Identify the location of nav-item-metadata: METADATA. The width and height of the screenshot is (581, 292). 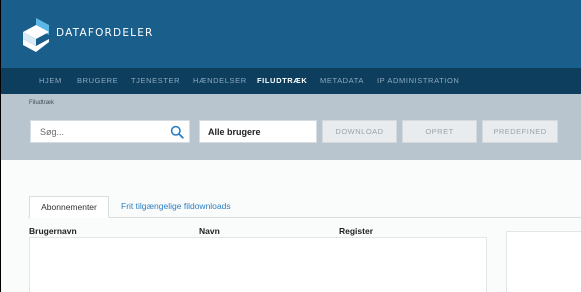
(342, 80).